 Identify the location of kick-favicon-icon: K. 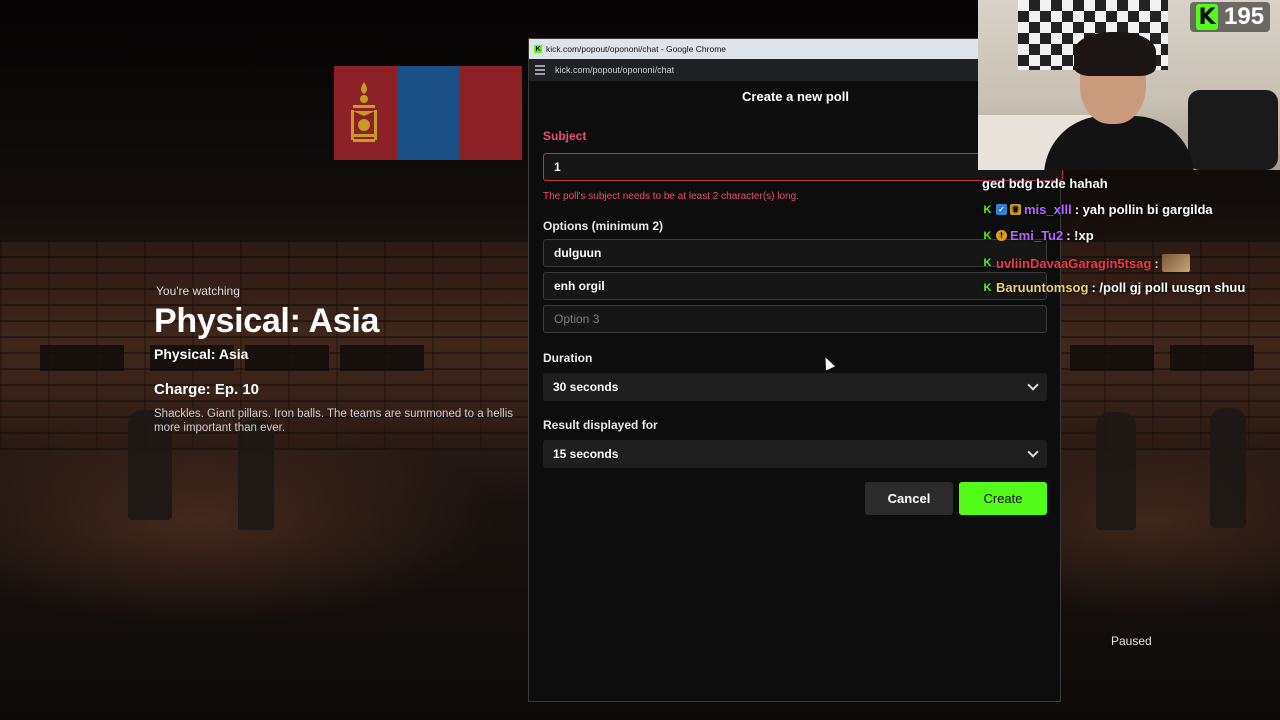
(538, 49).